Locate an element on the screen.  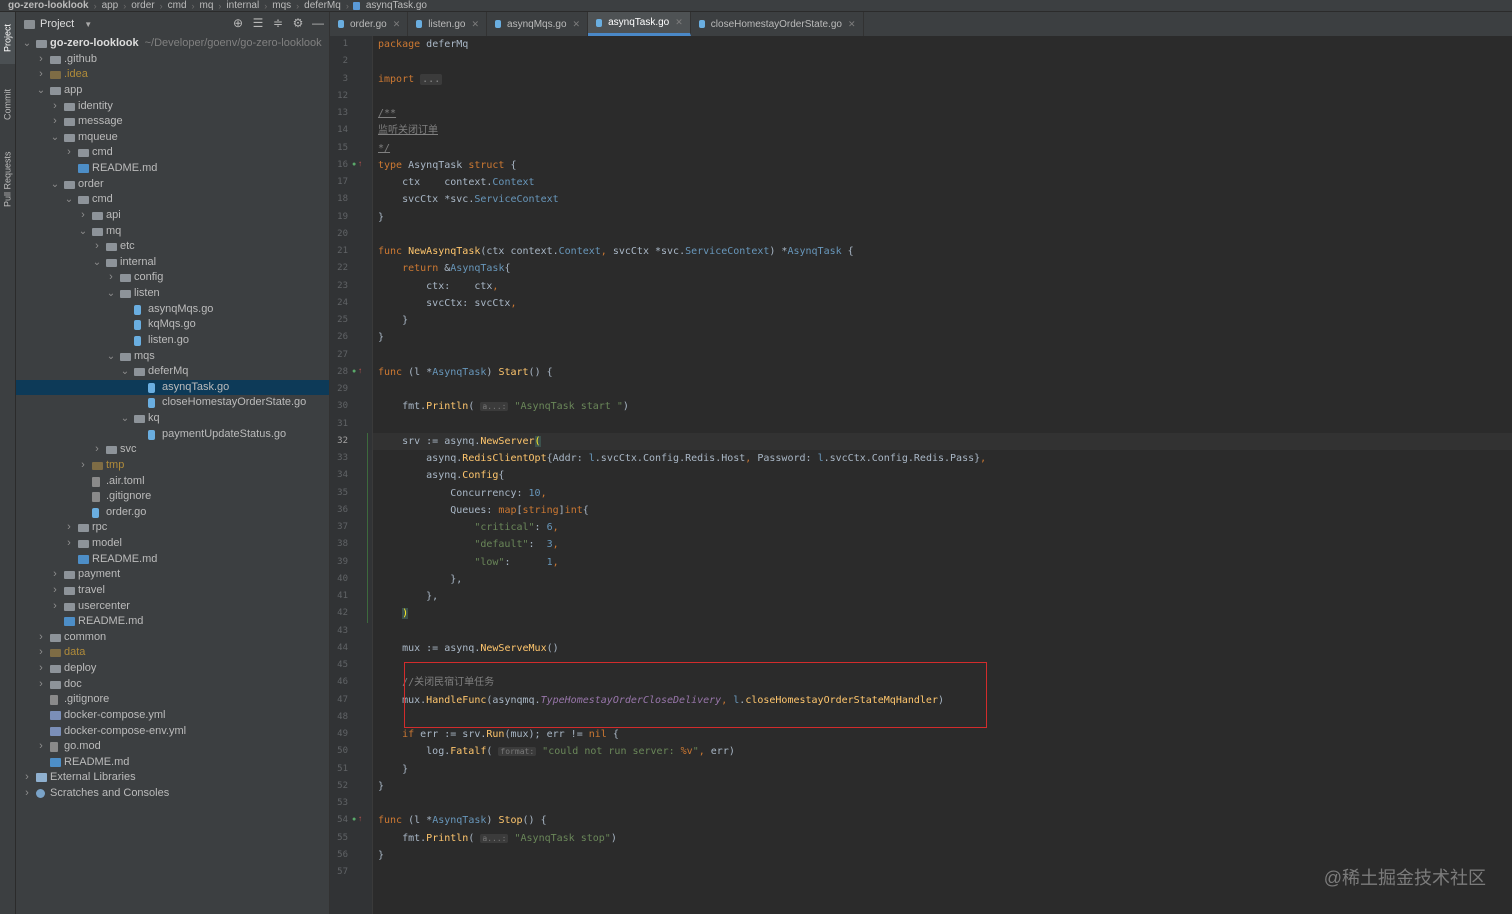
tree-item-selected: asynqTask.go is located at coordinates (172, 387).